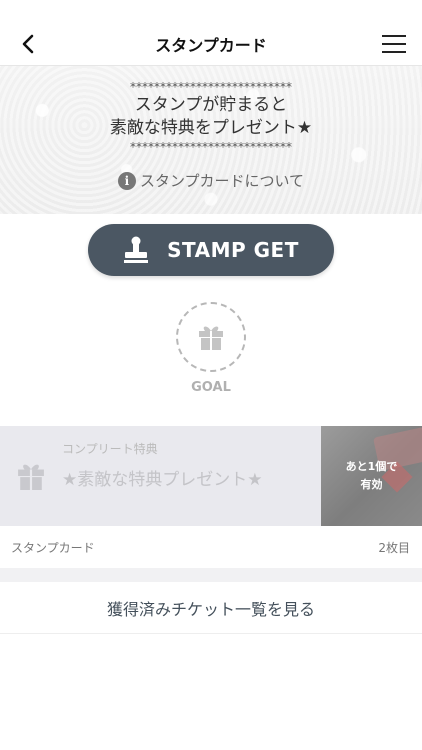 The width and height of the screenshot is (422, 750). What do you see at coordinates (371, 484) in the screenshot?
I see `reward-status-line2: 有効` at bounding box center [371, 484].